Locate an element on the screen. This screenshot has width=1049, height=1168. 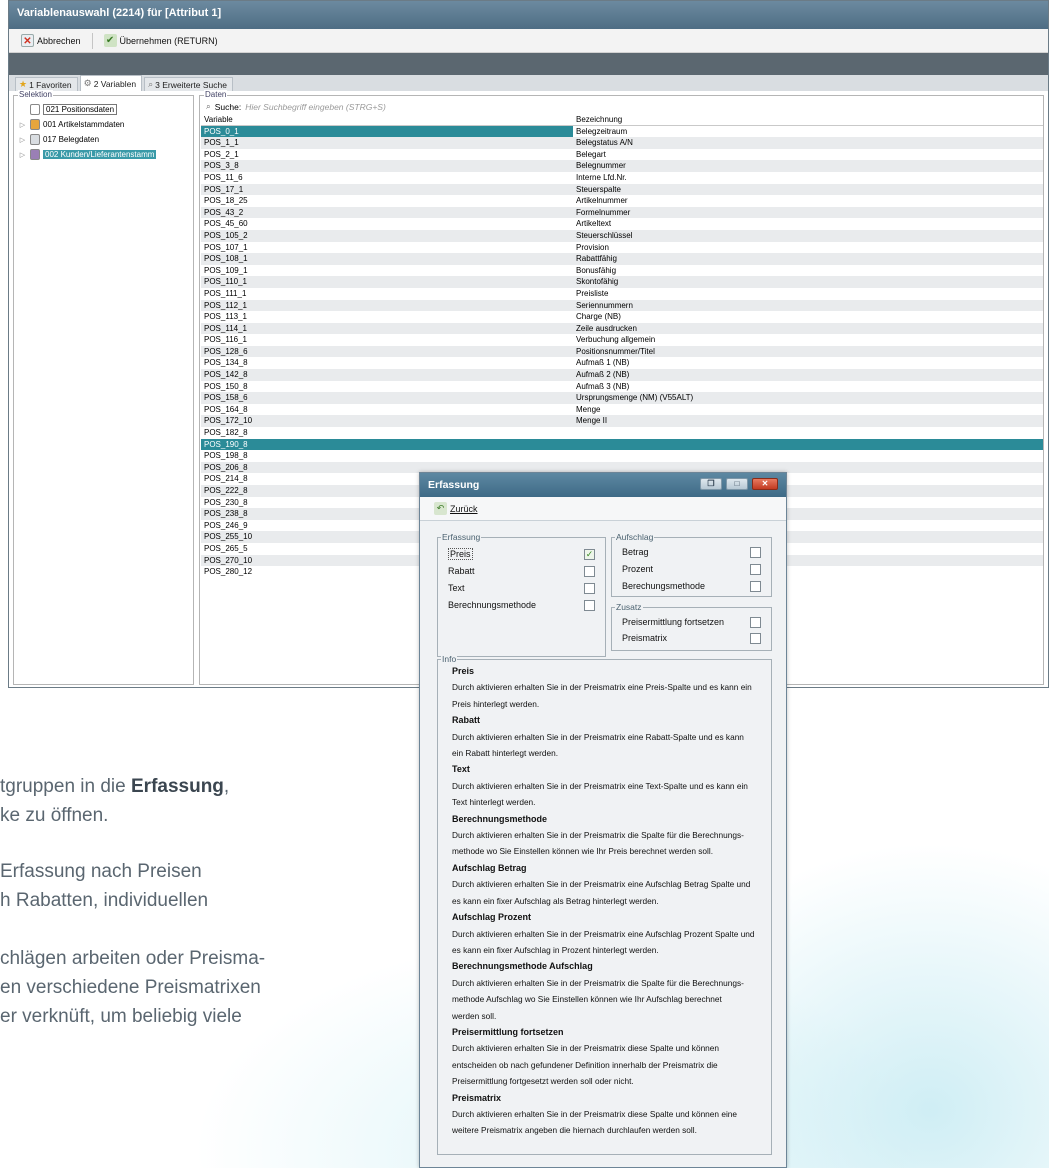
cell-bezeichnung: Positionsnummer/Titel is located at coordinates (615, 351).